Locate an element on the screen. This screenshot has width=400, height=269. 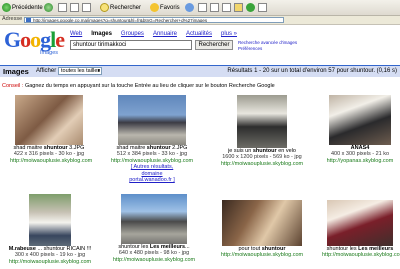
tools-icon is located at coordinates (262, 7).